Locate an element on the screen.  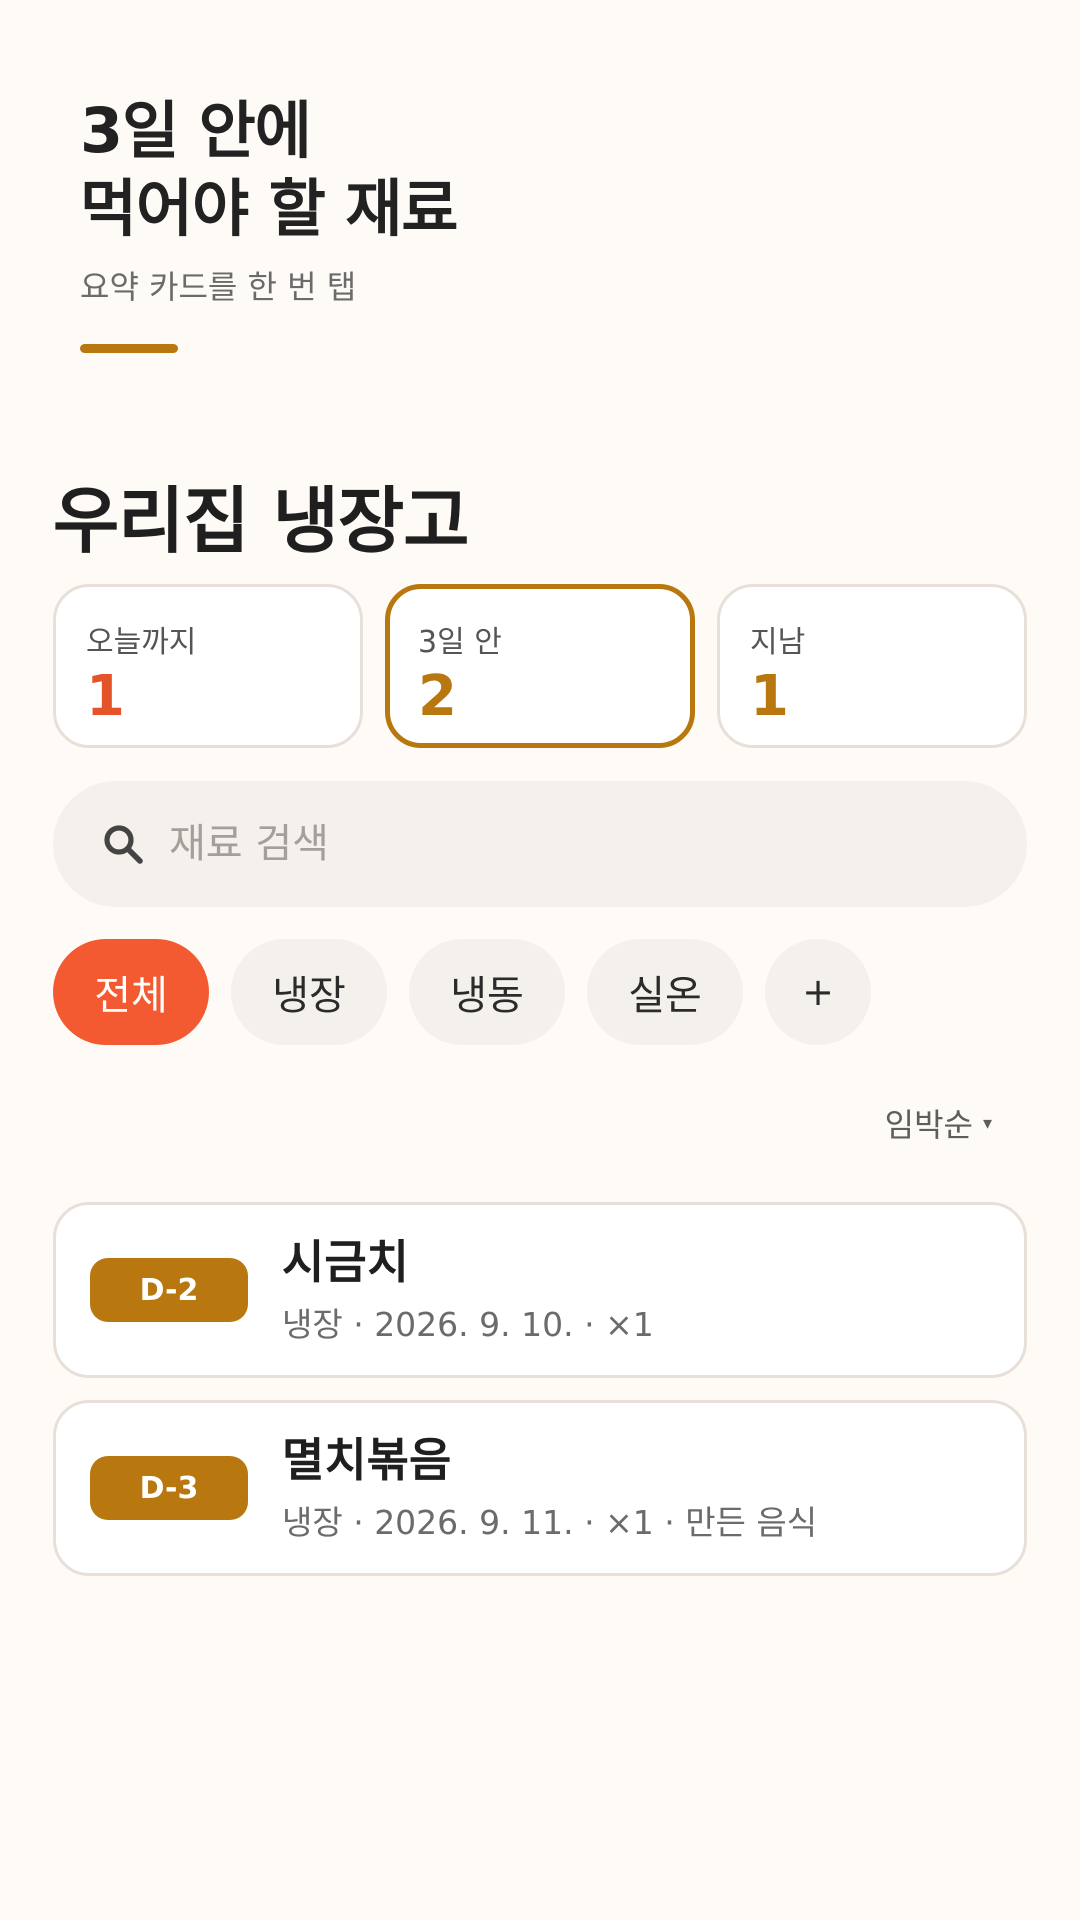
item-meta: 냉장 · 2026. 9. 11. · ×1 · 만든 음식 is located at coordinates (550, 1522).